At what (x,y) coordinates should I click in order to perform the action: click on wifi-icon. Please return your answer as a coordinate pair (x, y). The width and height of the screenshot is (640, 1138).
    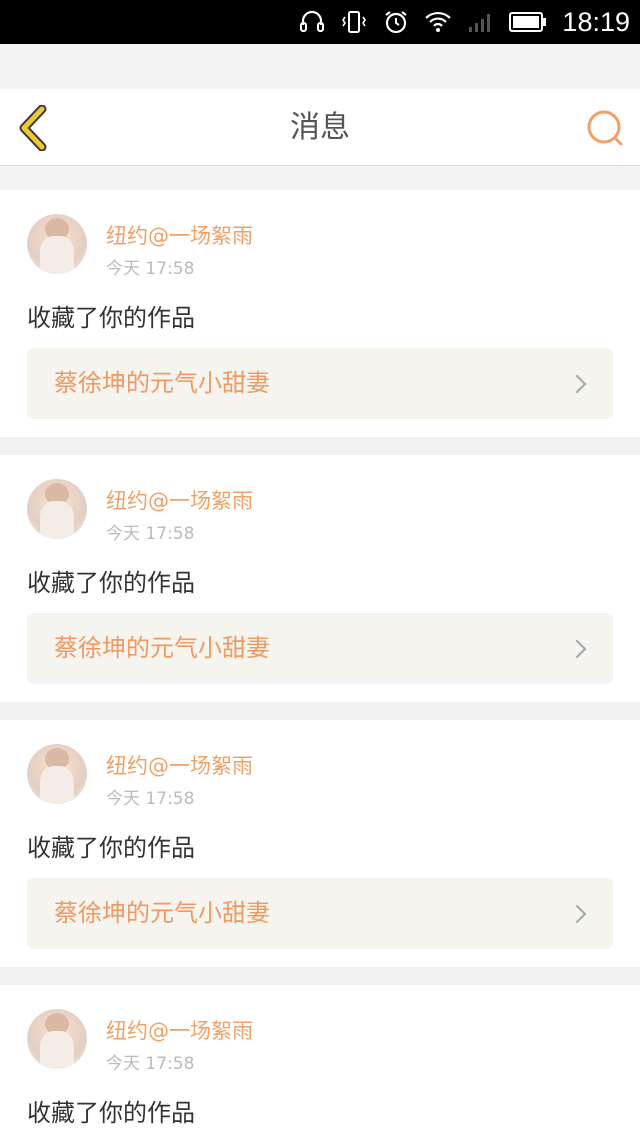
    Looking at the image, I should click on (438, 22).